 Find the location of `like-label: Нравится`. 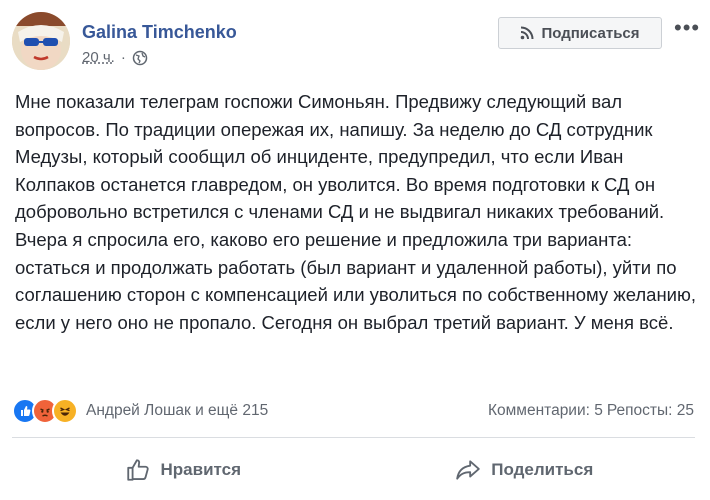

like-label: Нравится is located at coordinates (201, 469).